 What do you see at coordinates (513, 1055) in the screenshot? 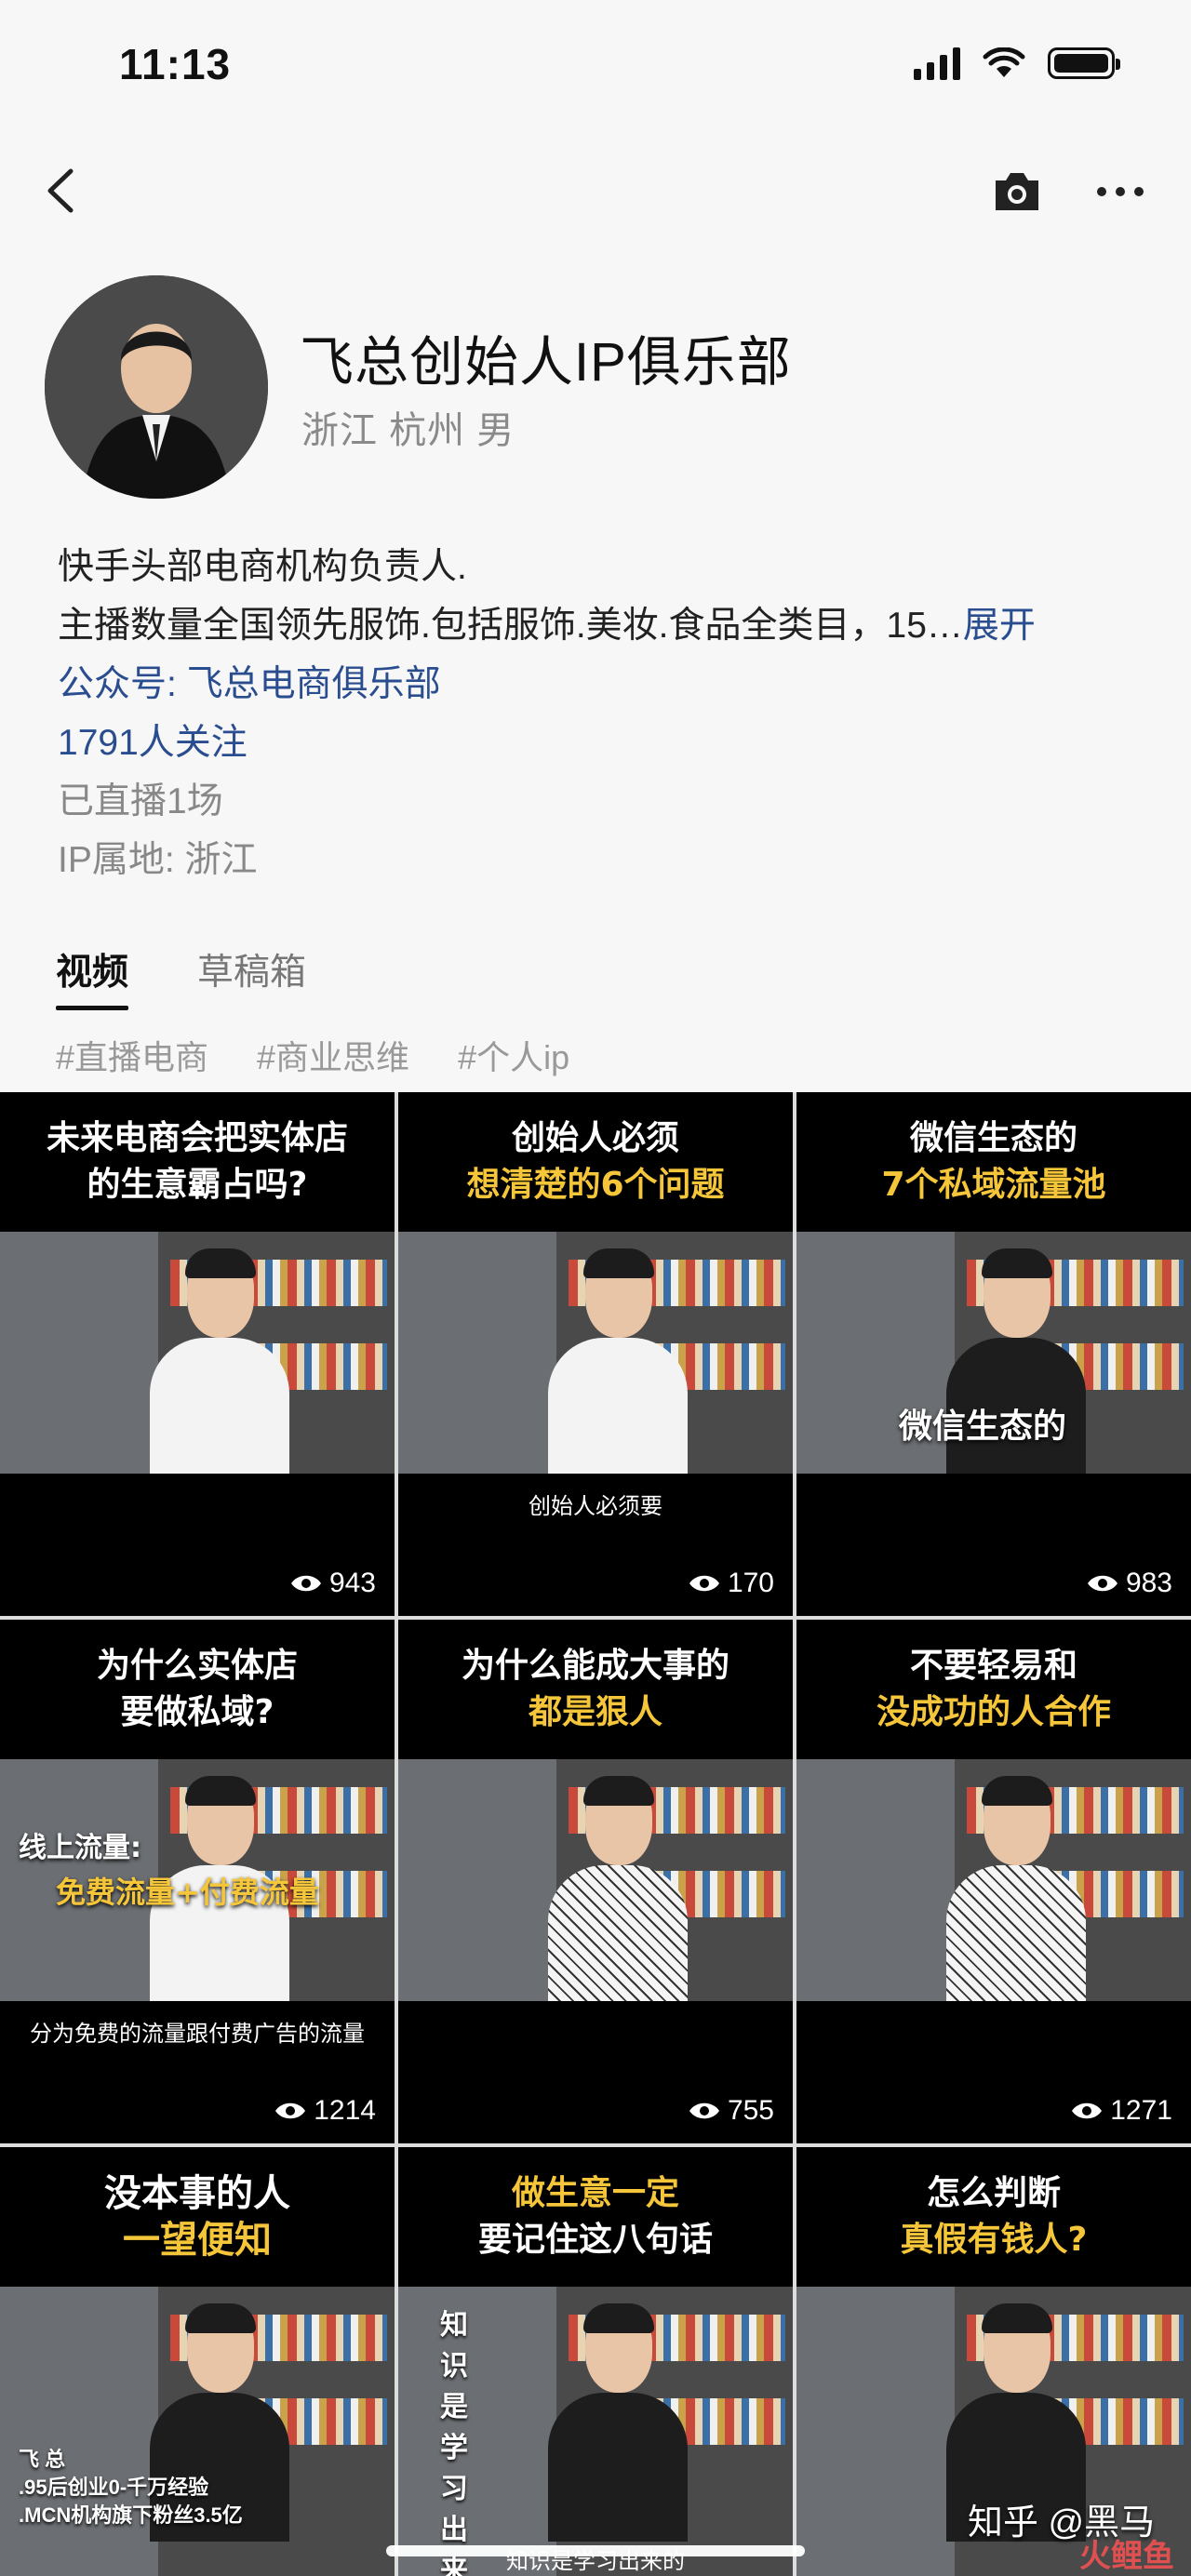
I see `hashtag-item: #个人ip` at bounding box center [513, 1055].